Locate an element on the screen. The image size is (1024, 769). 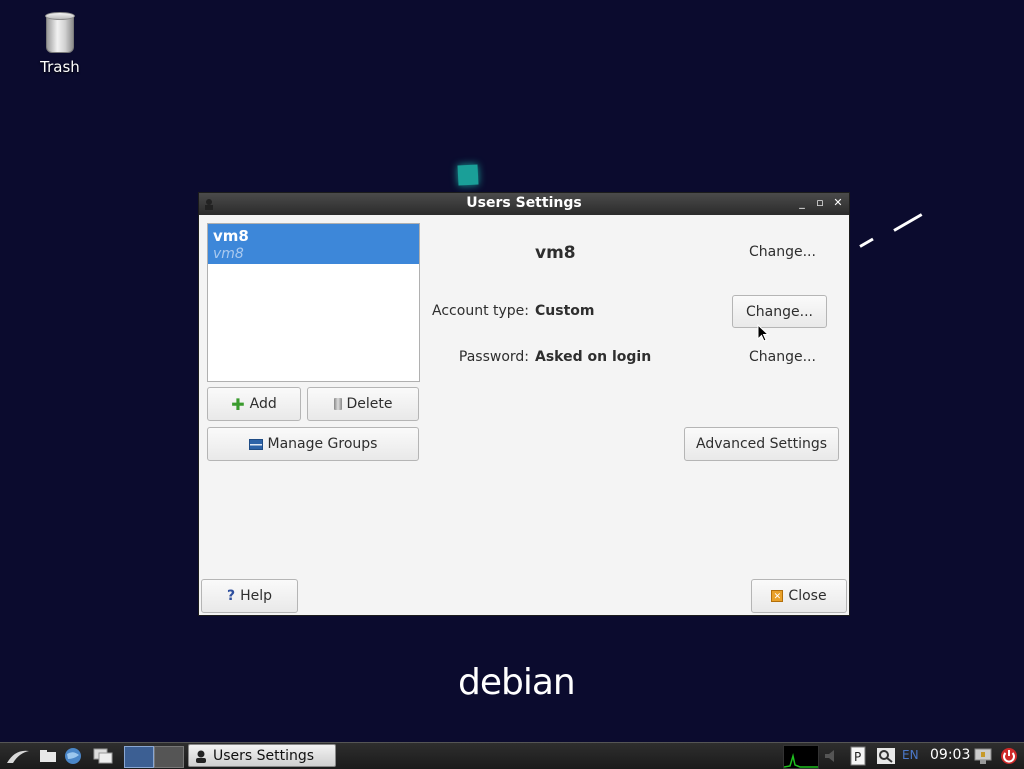
workspace-2-button is located at coordinates (169, 757).